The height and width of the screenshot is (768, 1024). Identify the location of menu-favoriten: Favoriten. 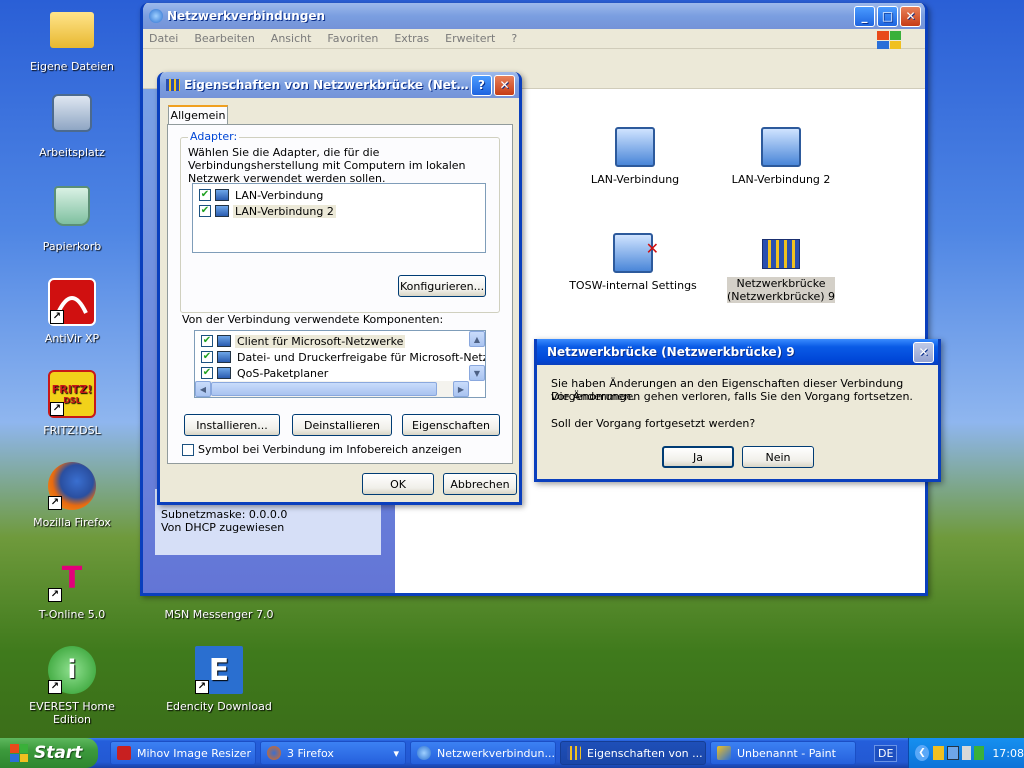
(352, 38).